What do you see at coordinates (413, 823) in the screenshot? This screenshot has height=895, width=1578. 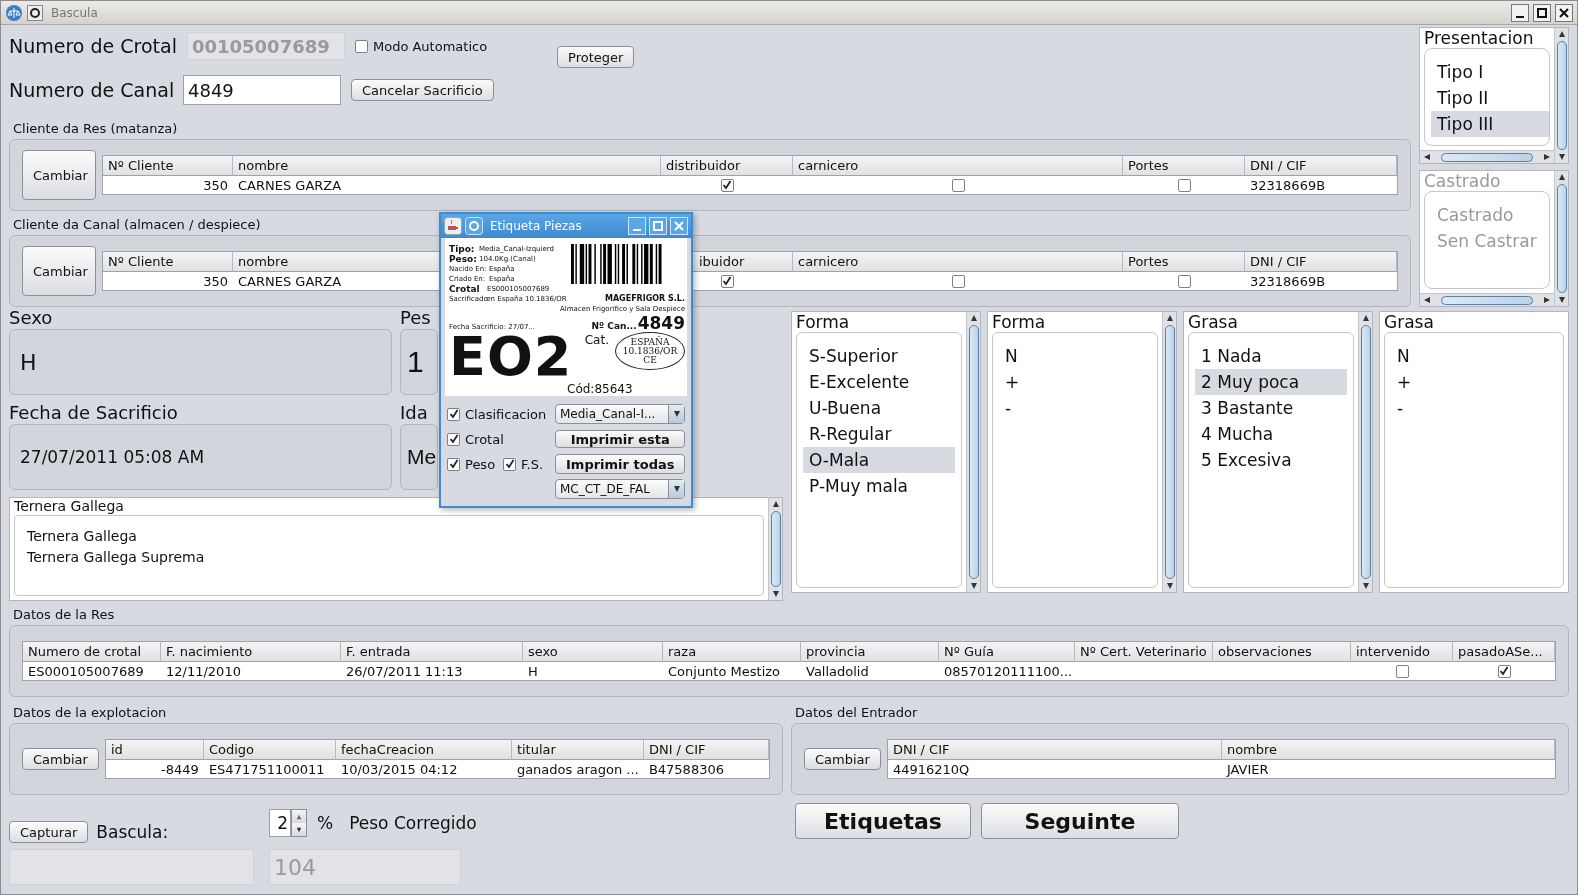 I see `peso-label: Peso Corregido` at bounding box center [413, 823].